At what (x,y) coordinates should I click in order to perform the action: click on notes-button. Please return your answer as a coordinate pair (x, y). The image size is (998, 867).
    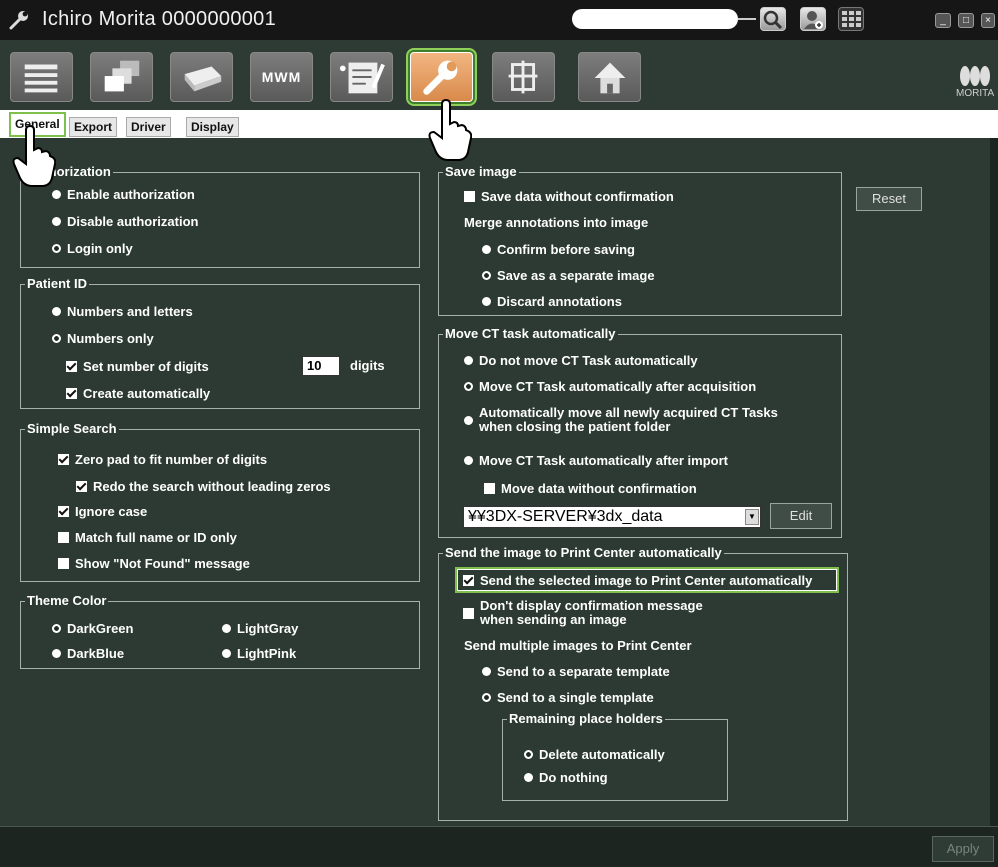
    Looking at the image, I should click on (361, 77).